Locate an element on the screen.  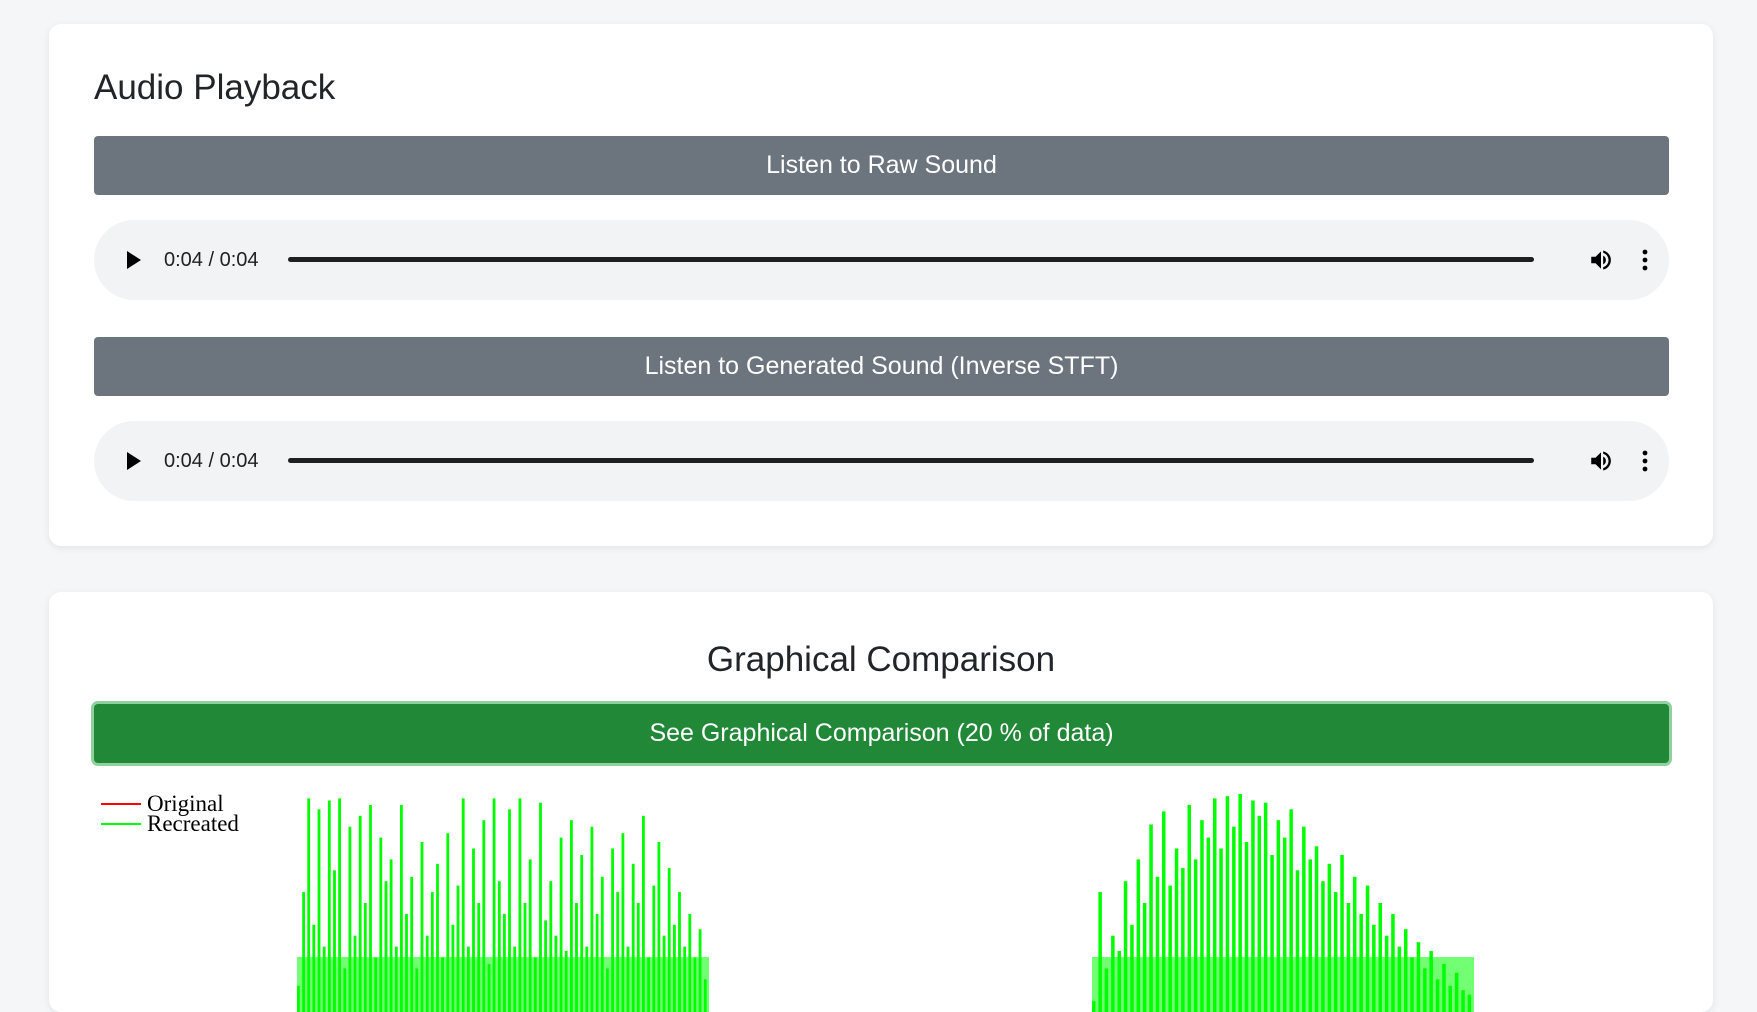
see-graphical-comparison-button: See Graphical Comparison (20 % of data) is located at coordinates (881, 733).